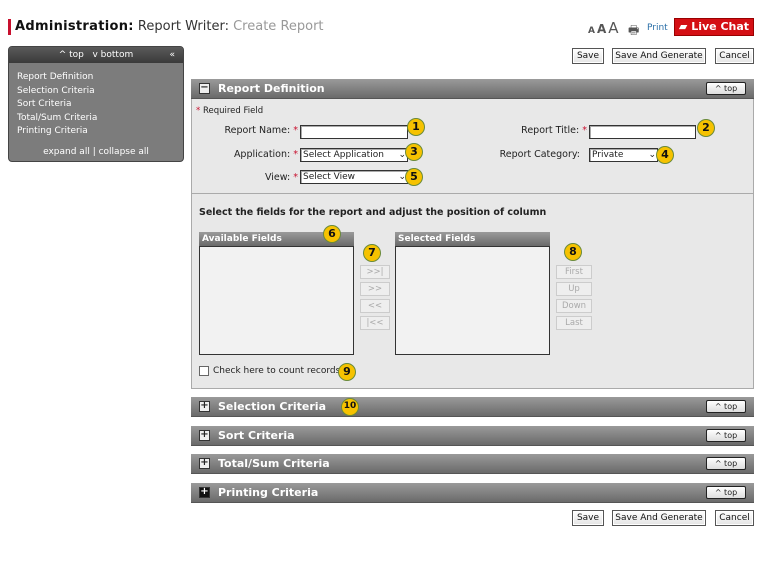  I want to click on view-label: View: *, so click(281, 177).